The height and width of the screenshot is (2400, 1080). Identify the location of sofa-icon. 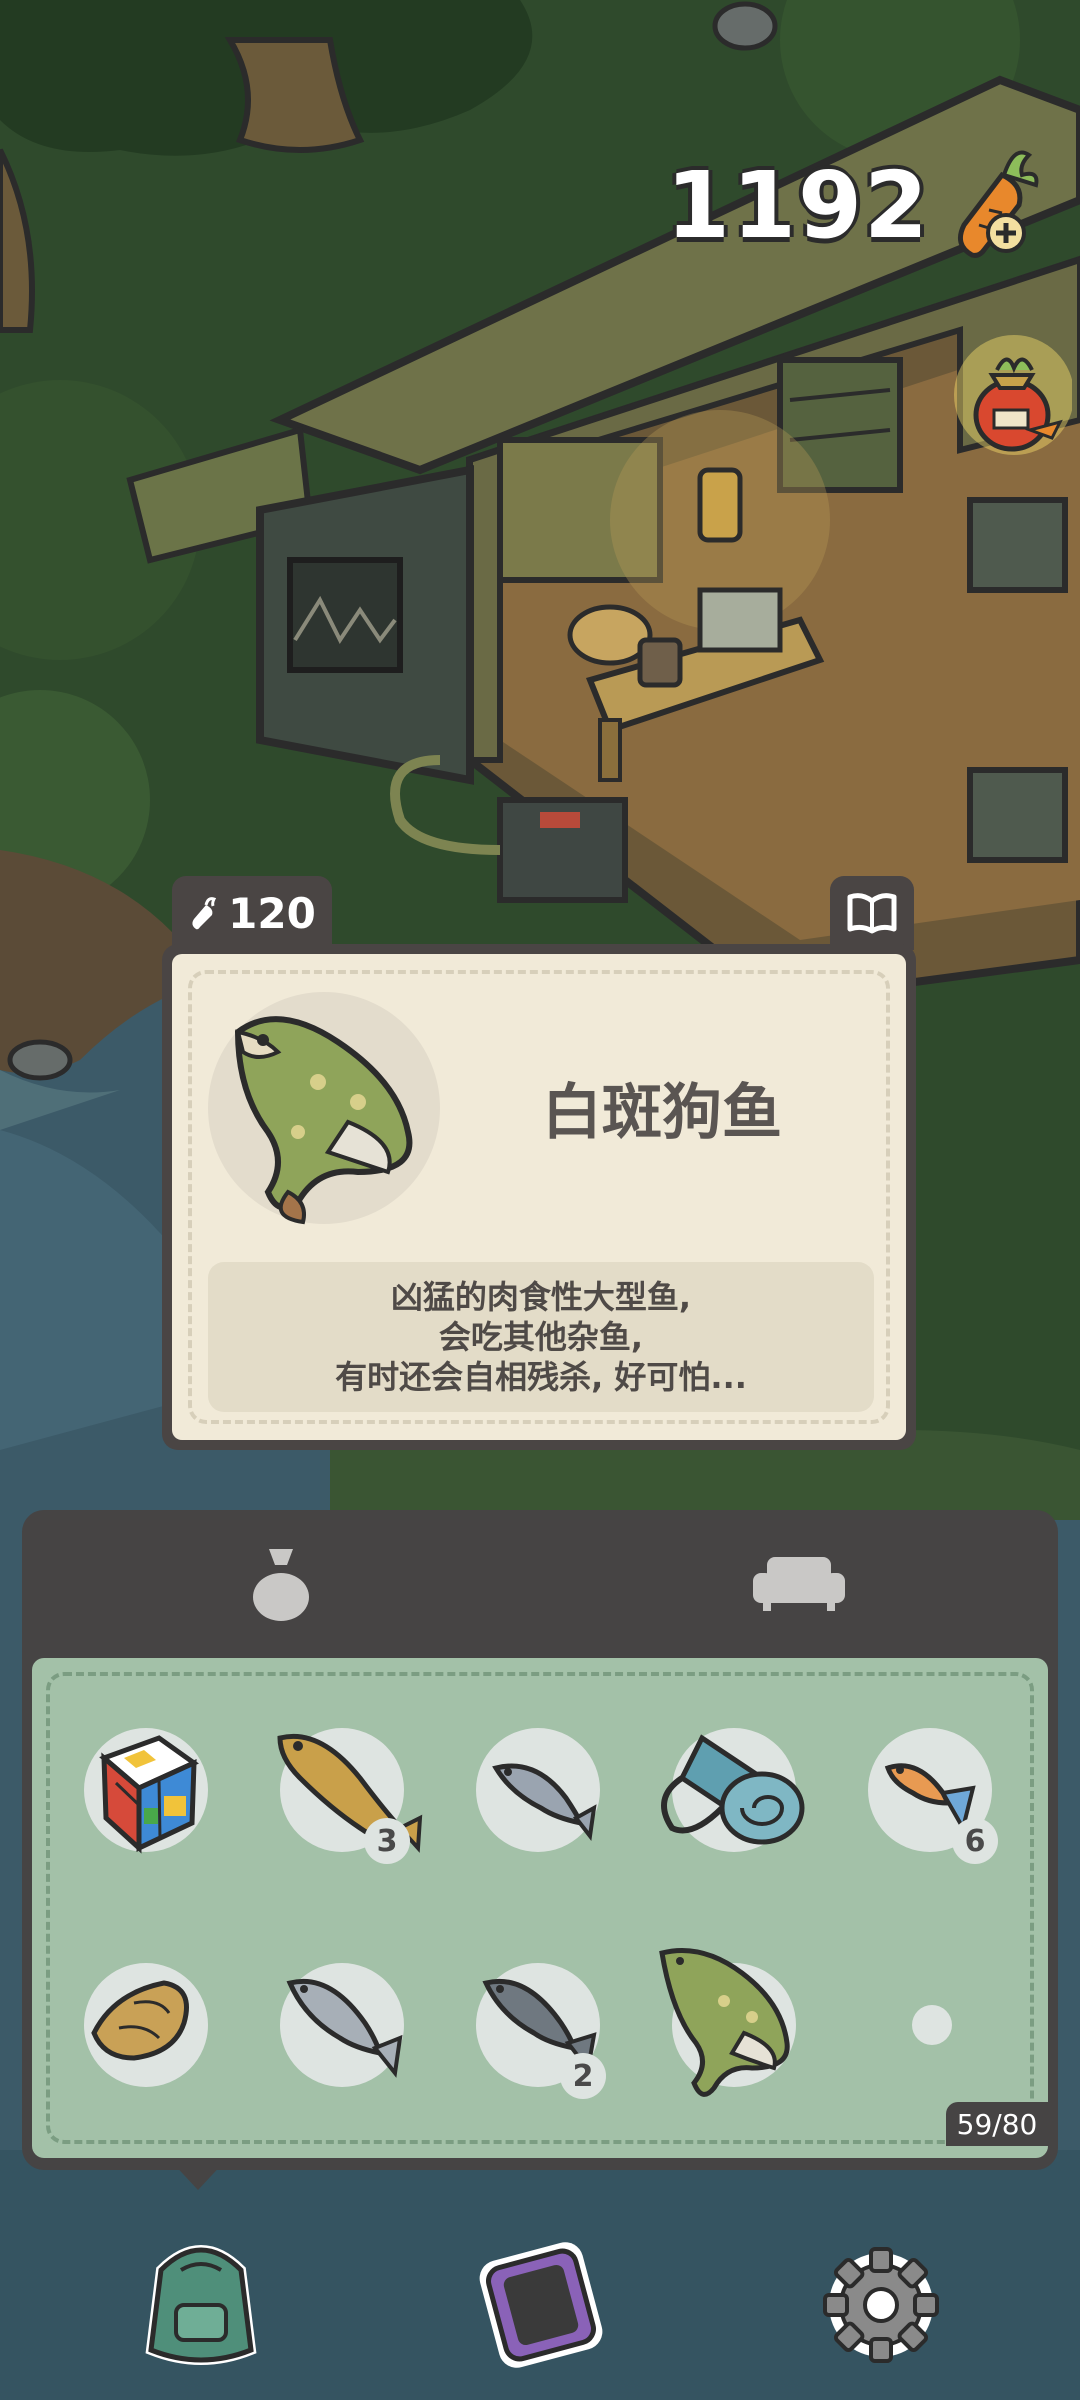
(799, 1584).